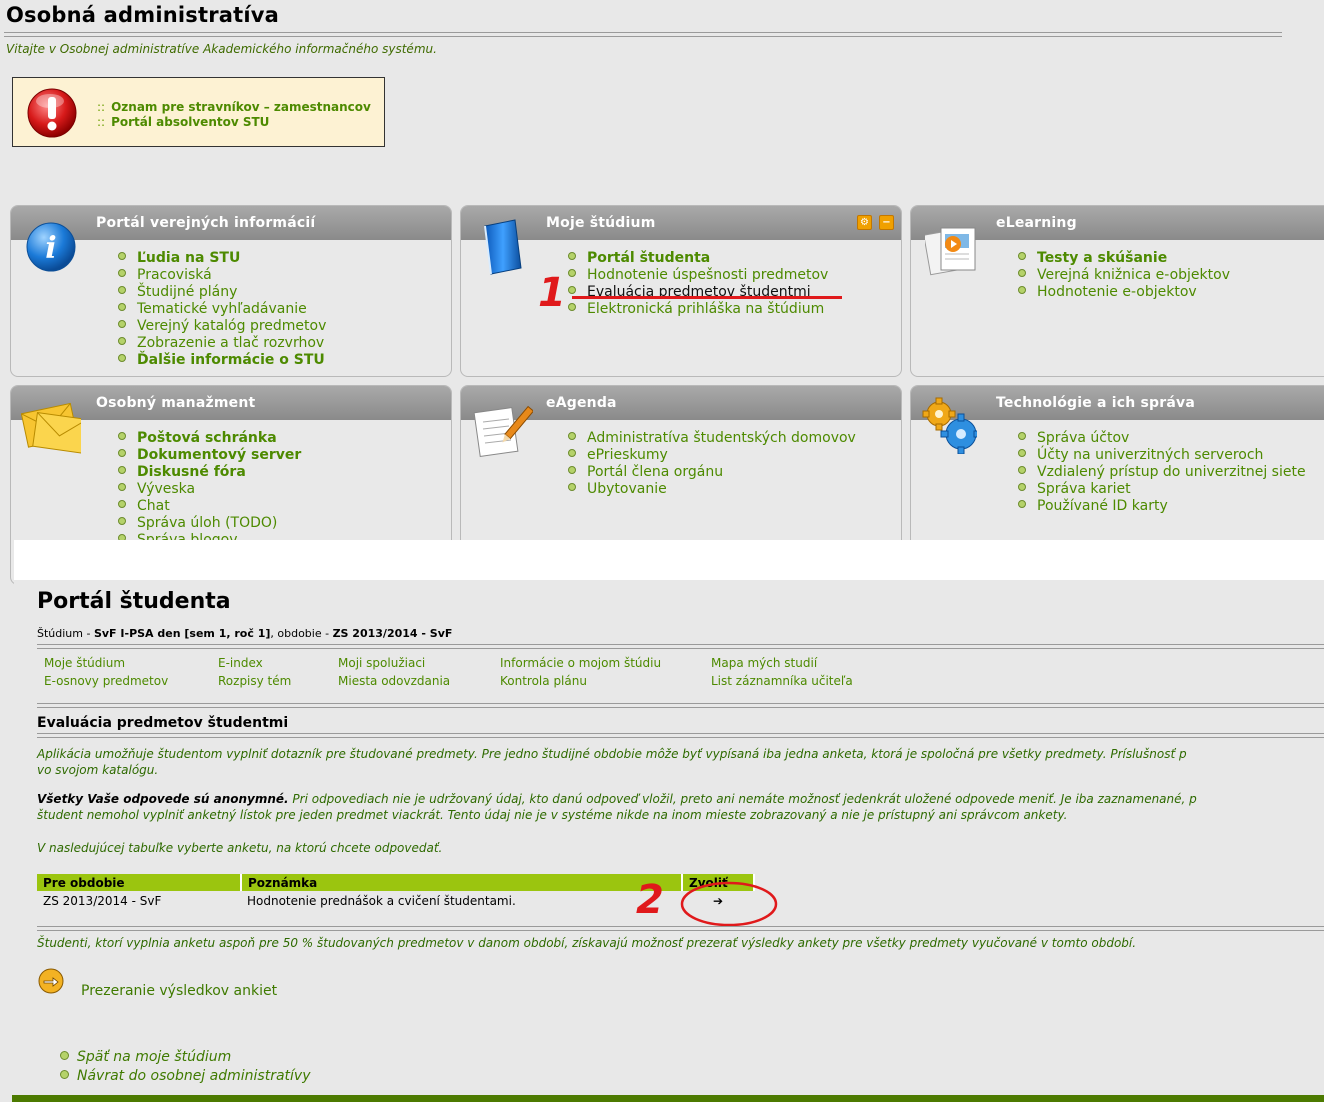  What do you see at coordinates (209, 506) in the screenshot?
I see `list-item: Chat` at bounding box center [209, 506].